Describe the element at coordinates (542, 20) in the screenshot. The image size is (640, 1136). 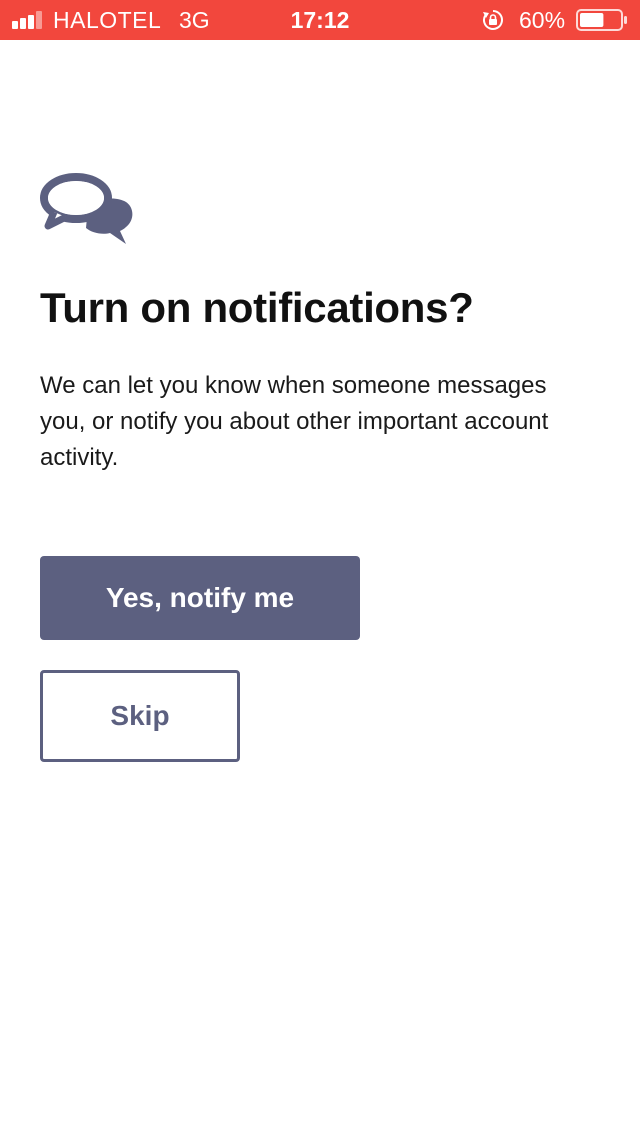
I see `battery-percent: 60%` at that location.